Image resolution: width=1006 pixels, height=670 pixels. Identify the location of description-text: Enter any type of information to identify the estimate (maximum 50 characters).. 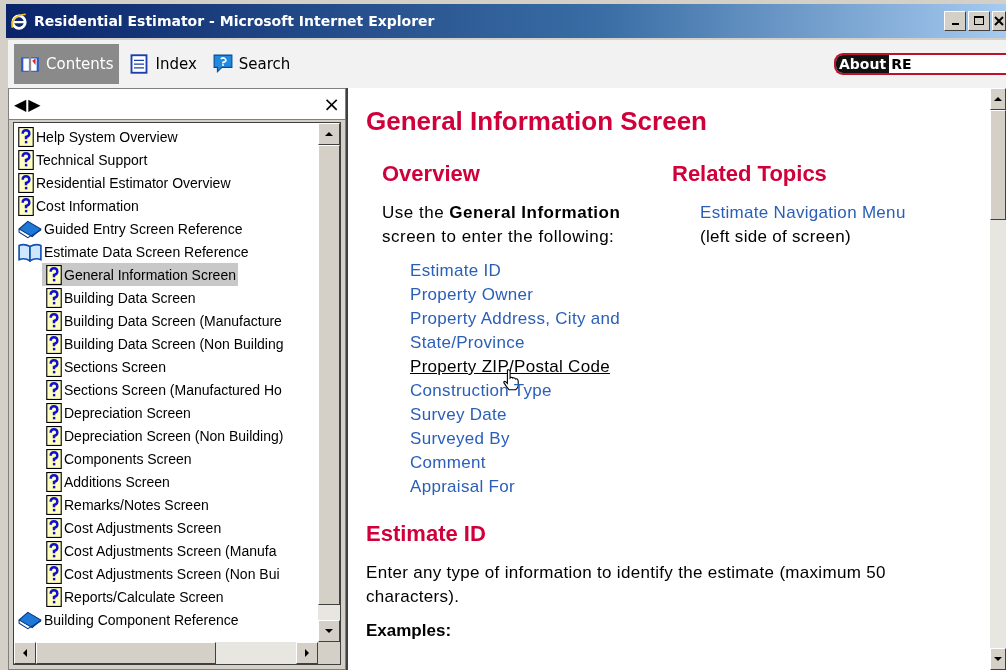
(626, 585).